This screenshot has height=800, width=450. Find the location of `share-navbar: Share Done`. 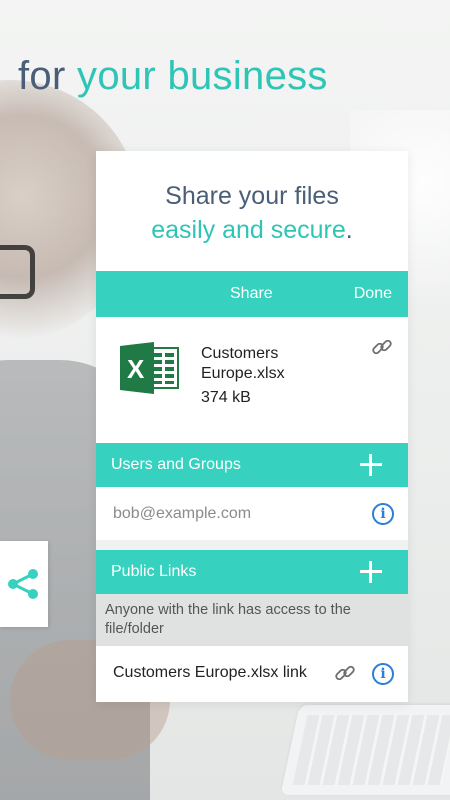

share-navbar: Share Done is located at coordinates (252, 294).